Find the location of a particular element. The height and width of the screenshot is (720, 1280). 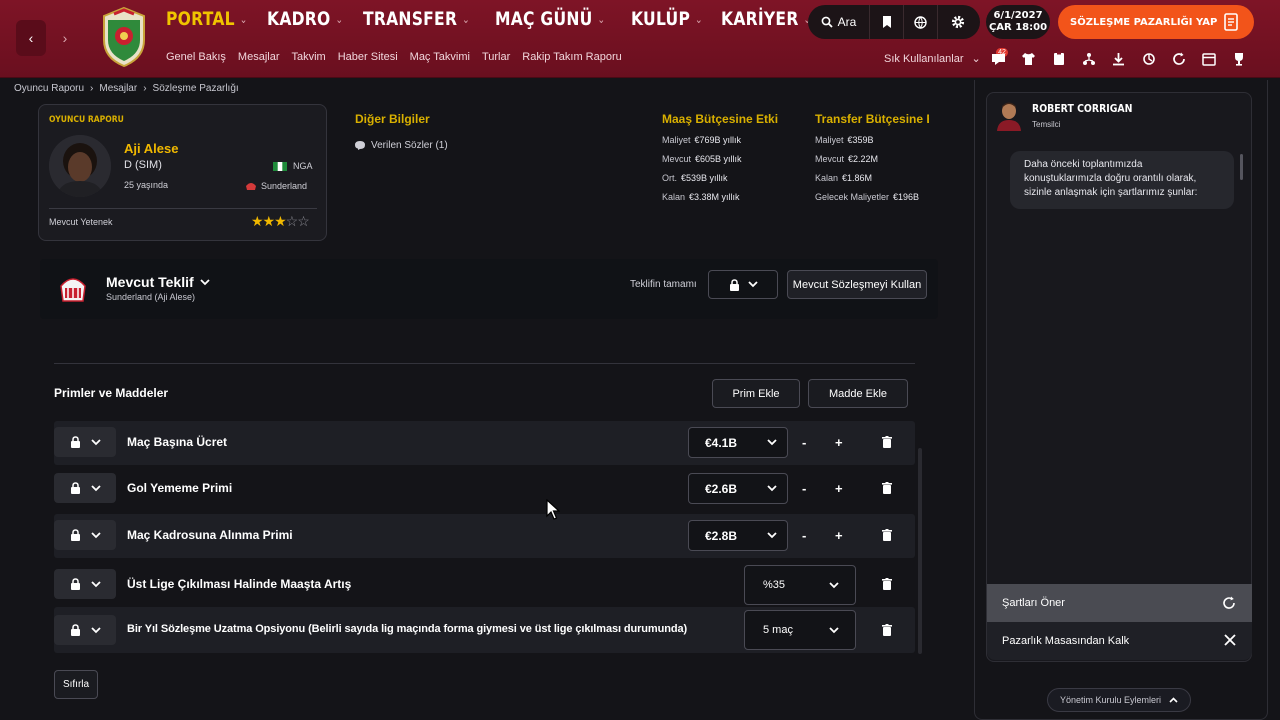

transfer-row-future: Gelecek Maliyetler €196B is located at coordinates (872, 197).